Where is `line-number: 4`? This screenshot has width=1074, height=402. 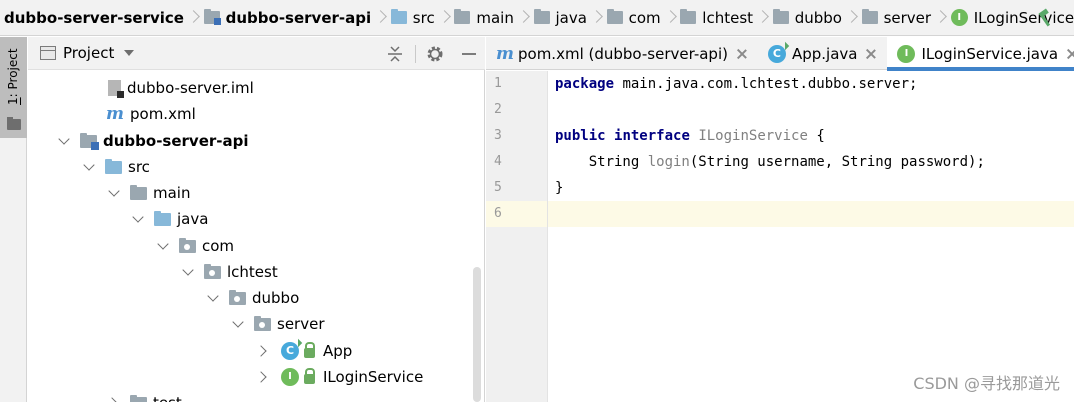 line-number: 4 is located at coordinates (498, 161).